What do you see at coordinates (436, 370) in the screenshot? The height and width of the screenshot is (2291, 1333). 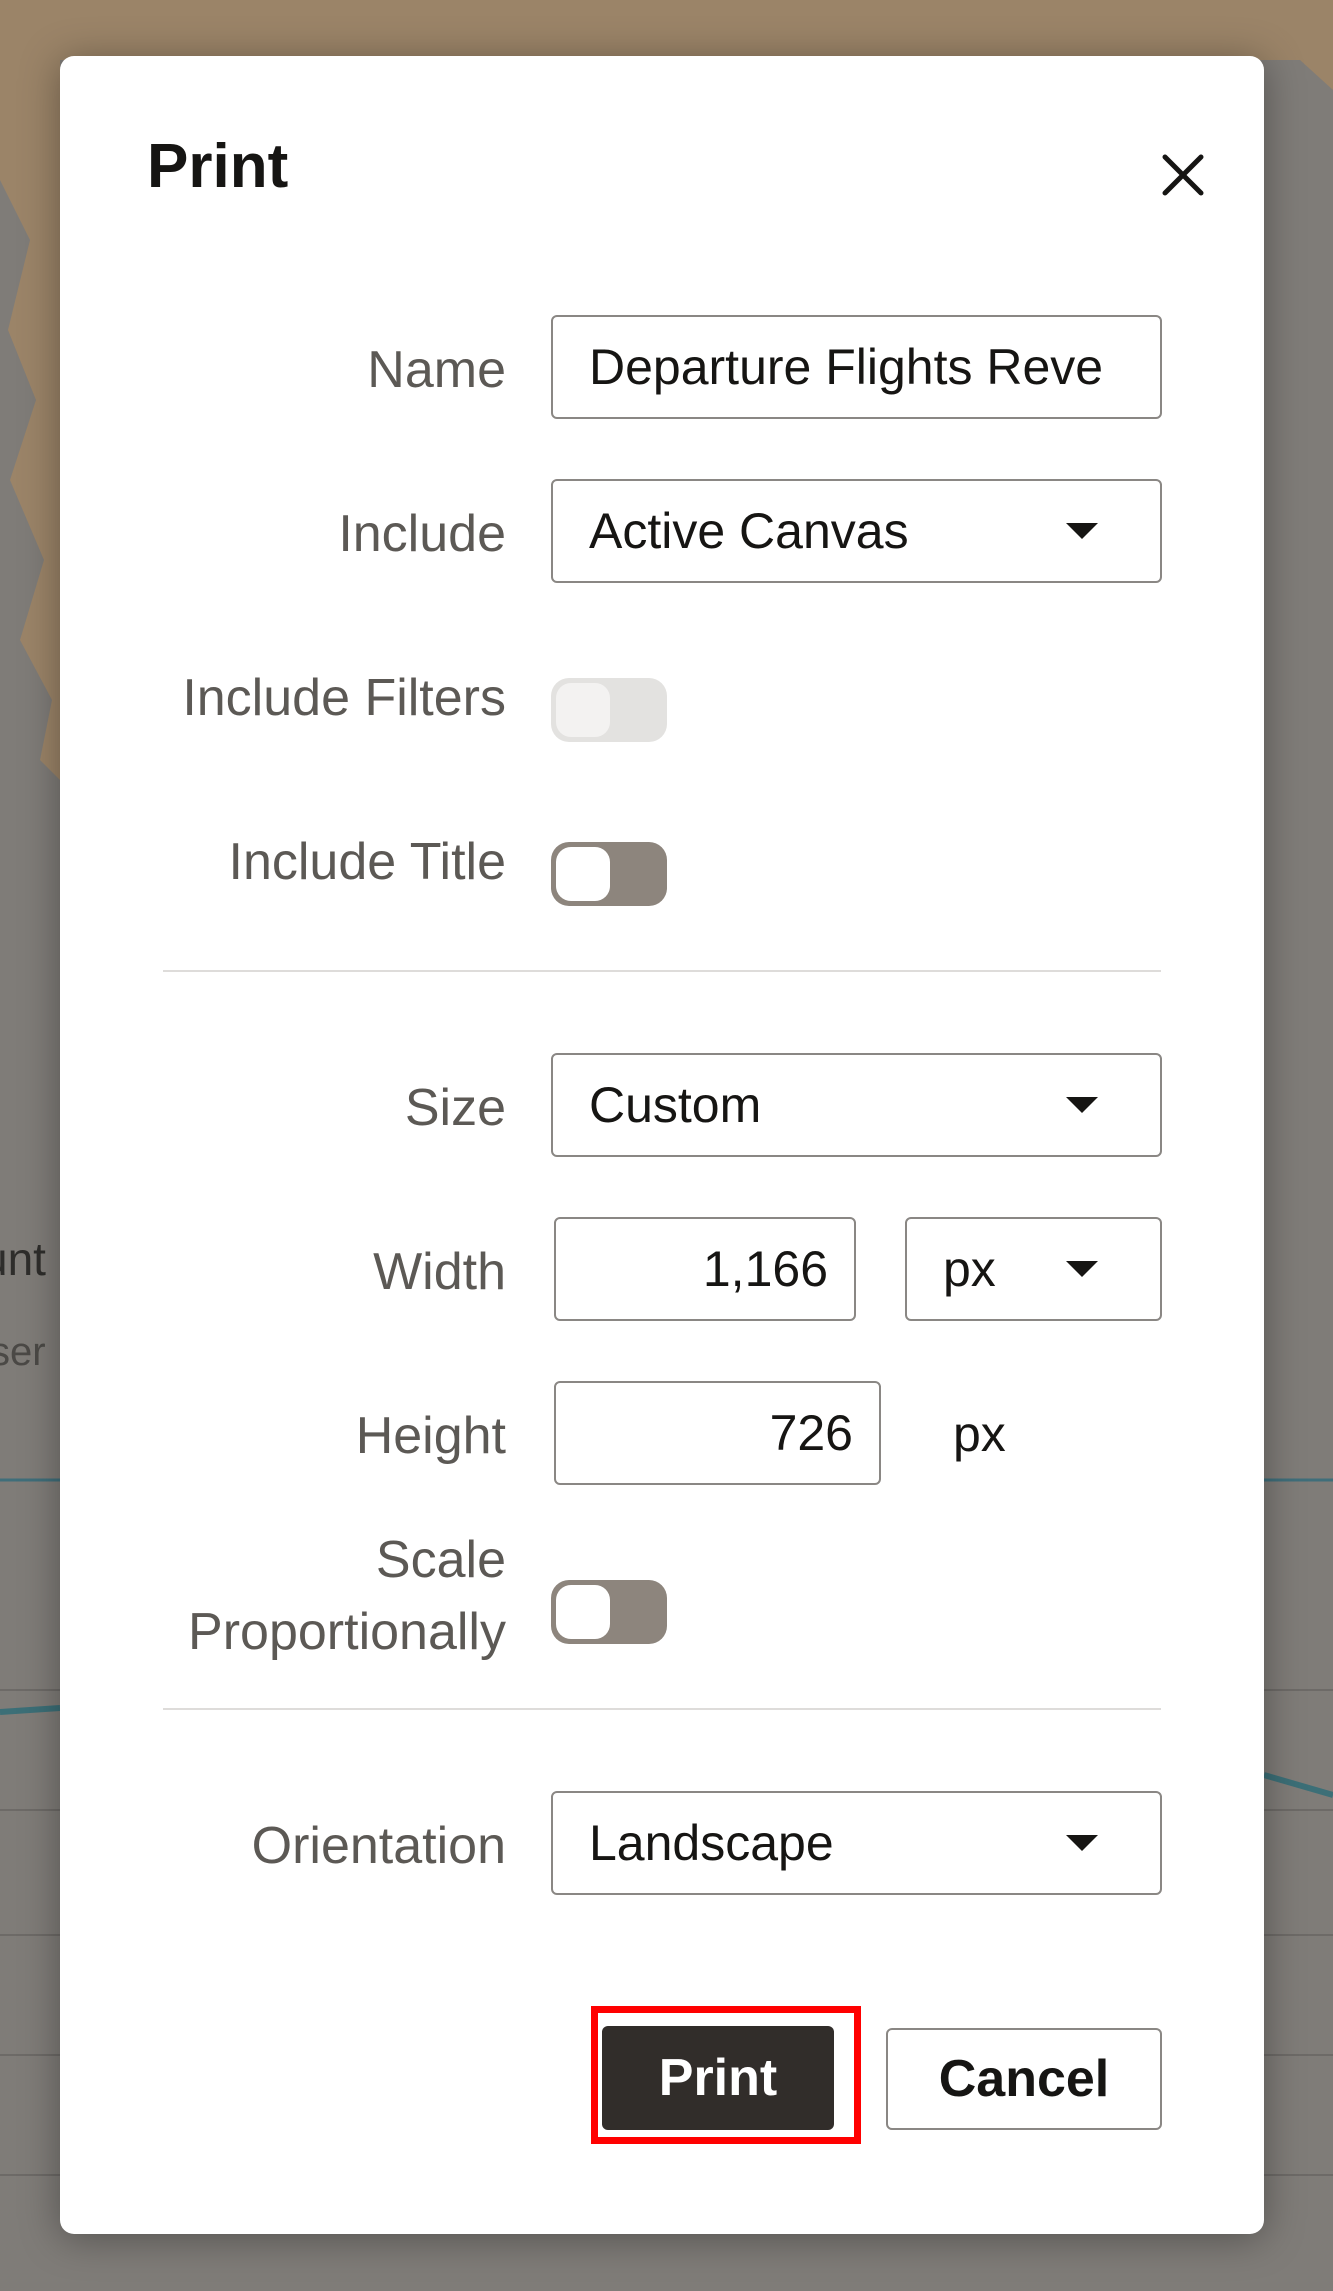 I see `name-label: Name` at bounding box center [436, 370].